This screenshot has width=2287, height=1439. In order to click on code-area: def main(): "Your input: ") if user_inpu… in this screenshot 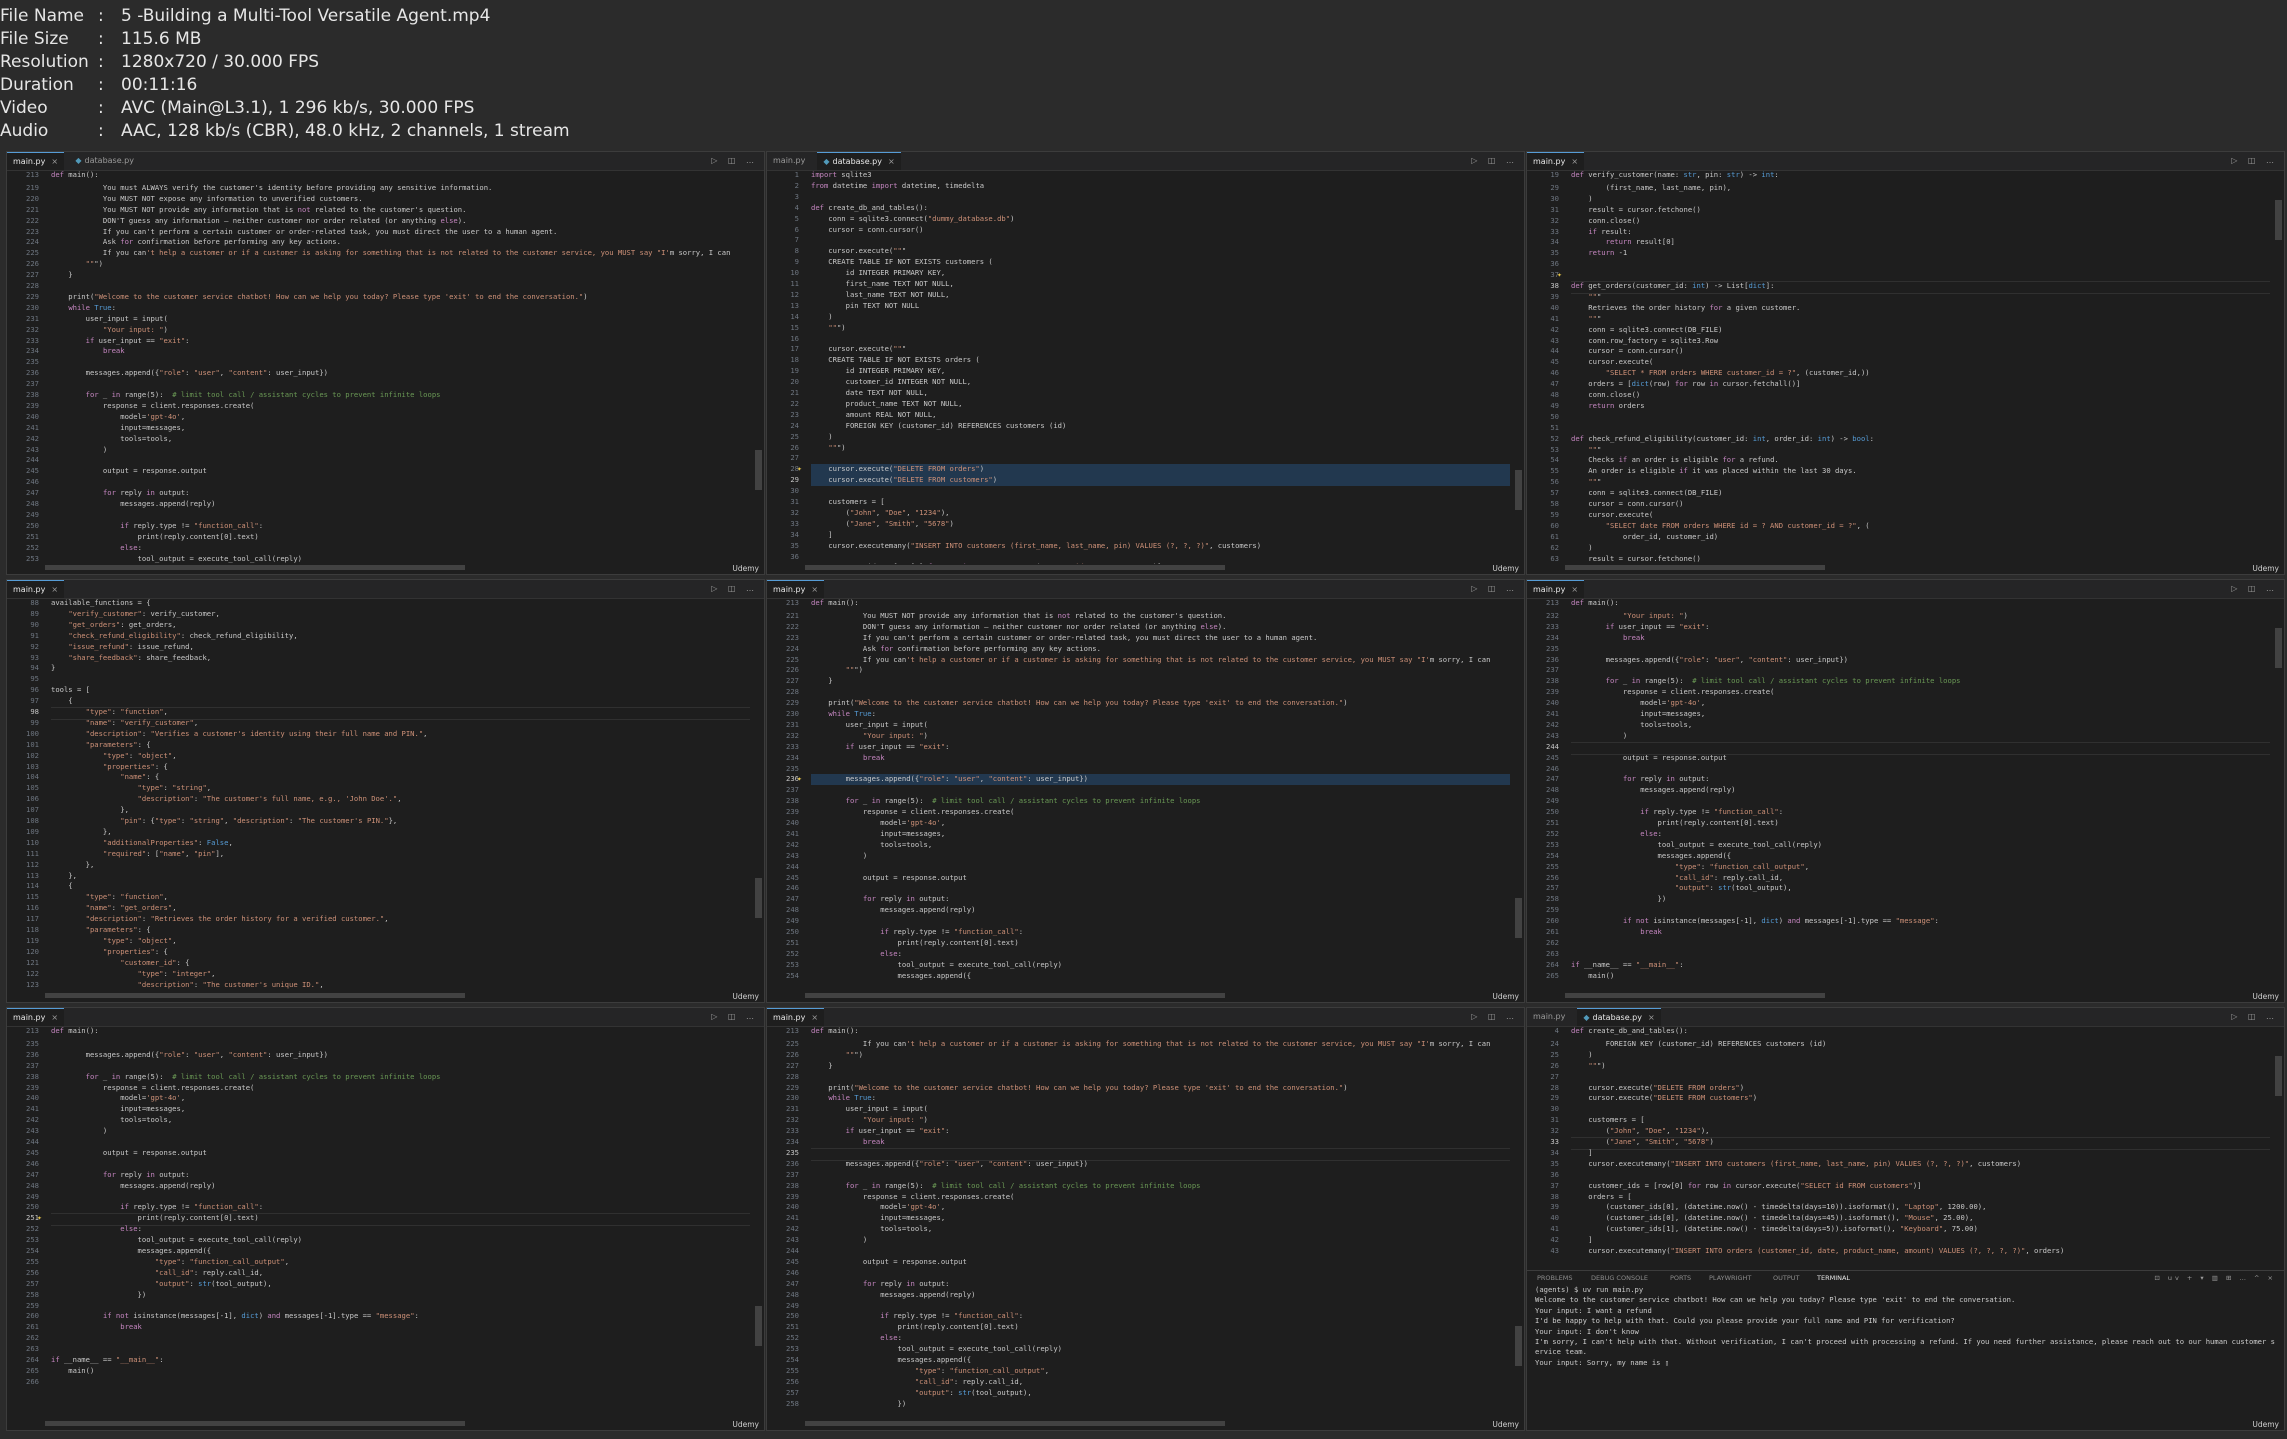, I will do `click(1920, 795)`.